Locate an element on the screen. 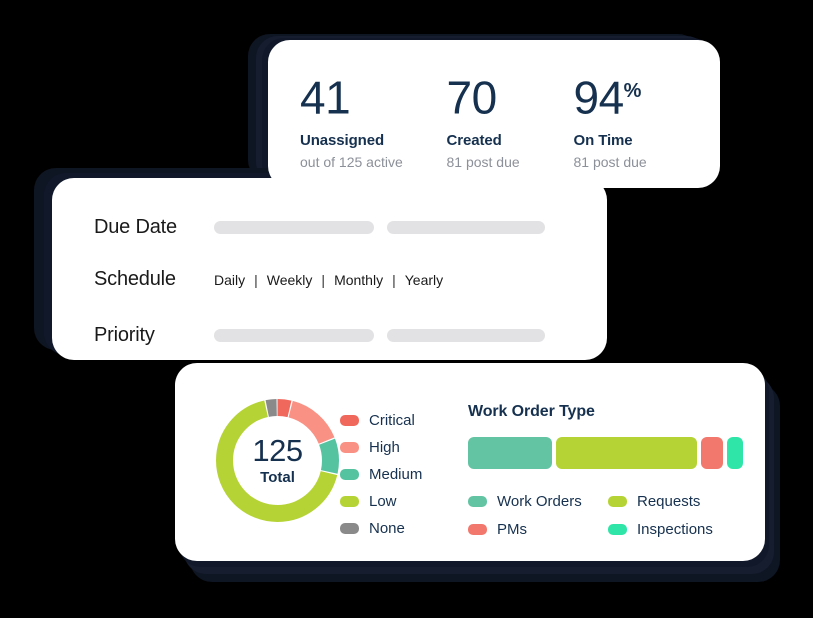  legend-label: Work Orders is located at coordinates (539, 501).